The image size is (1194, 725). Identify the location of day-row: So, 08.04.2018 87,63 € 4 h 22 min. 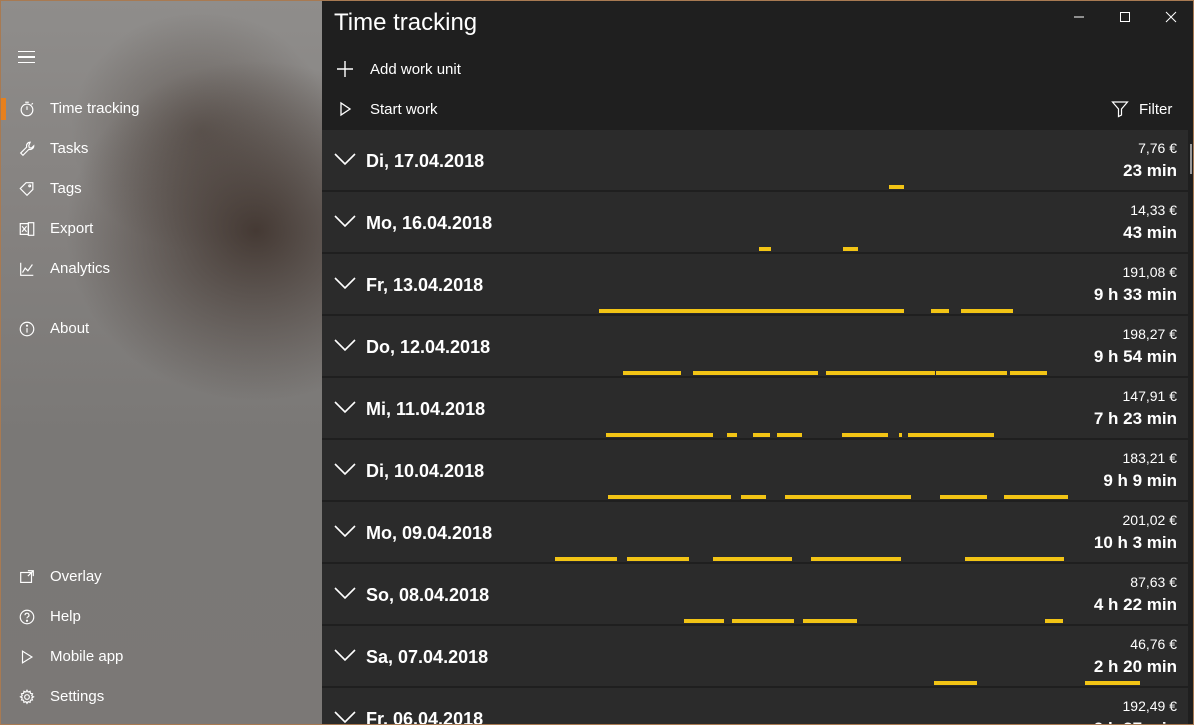
(755, 594).